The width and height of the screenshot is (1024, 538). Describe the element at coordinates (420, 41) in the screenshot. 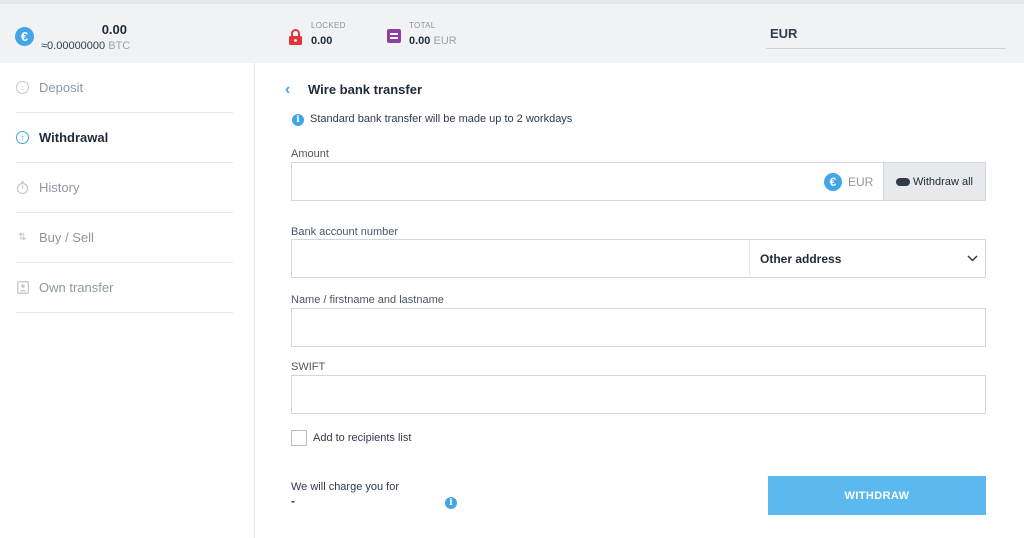

I see `total-amount: 0.00` at that location.